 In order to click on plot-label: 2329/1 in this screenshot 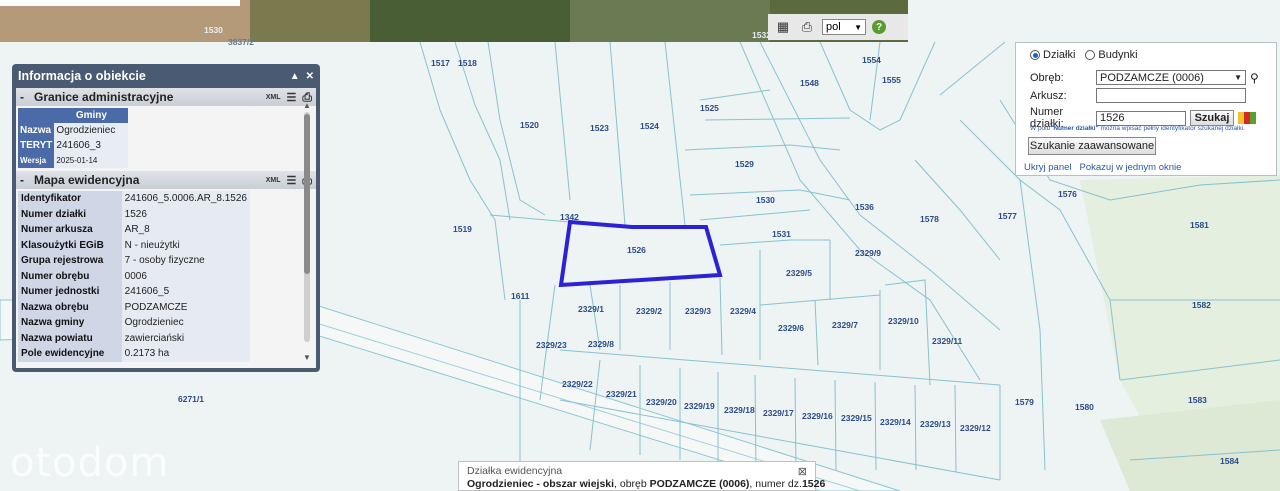, I will do `click(591, 309)`.